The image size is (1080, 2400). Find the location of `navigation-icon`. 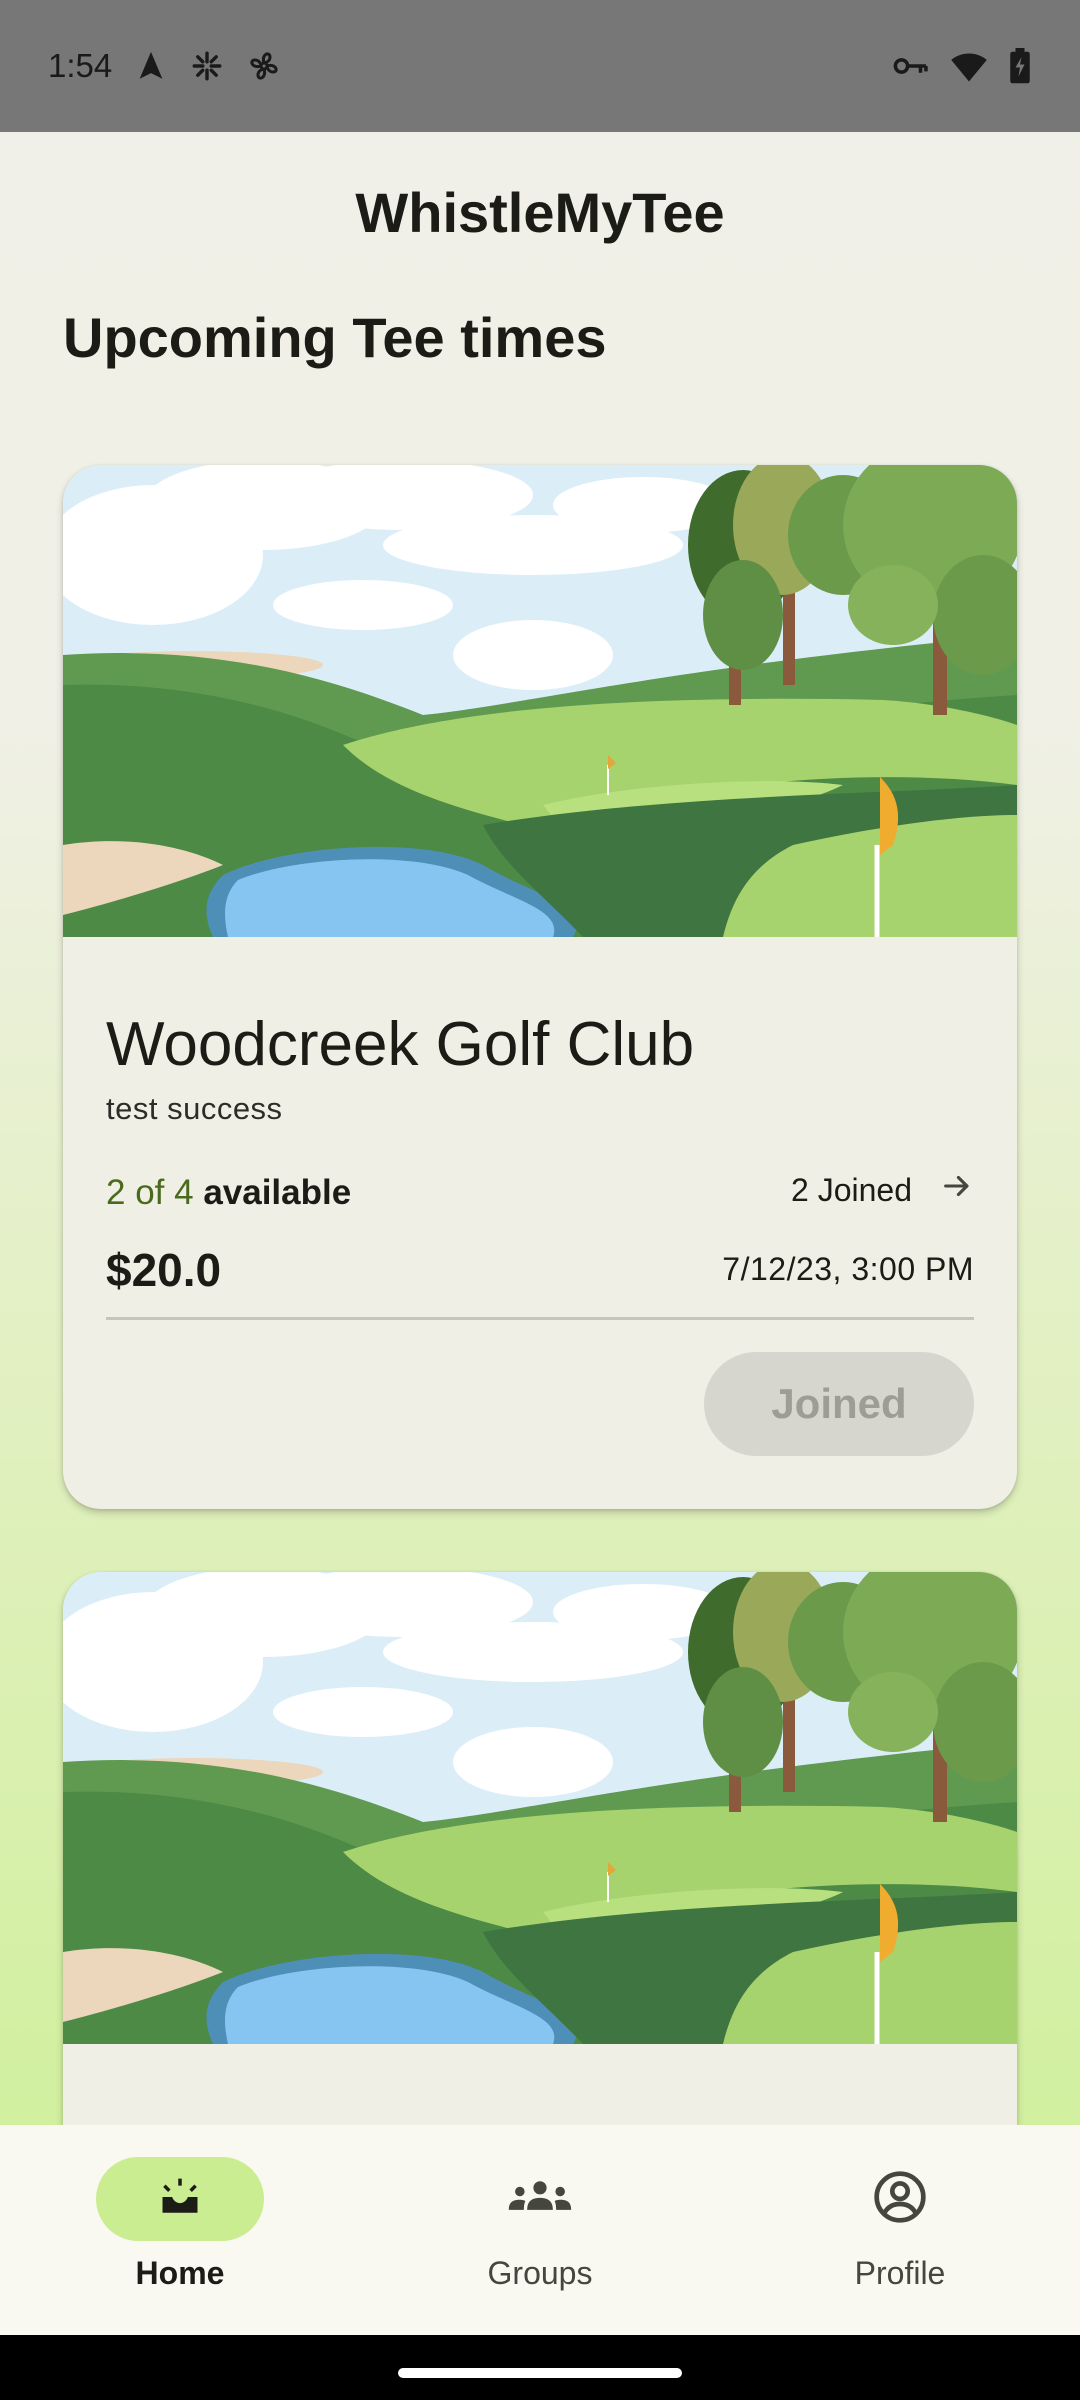

navigation-icon is located at coordinates (151, 66).